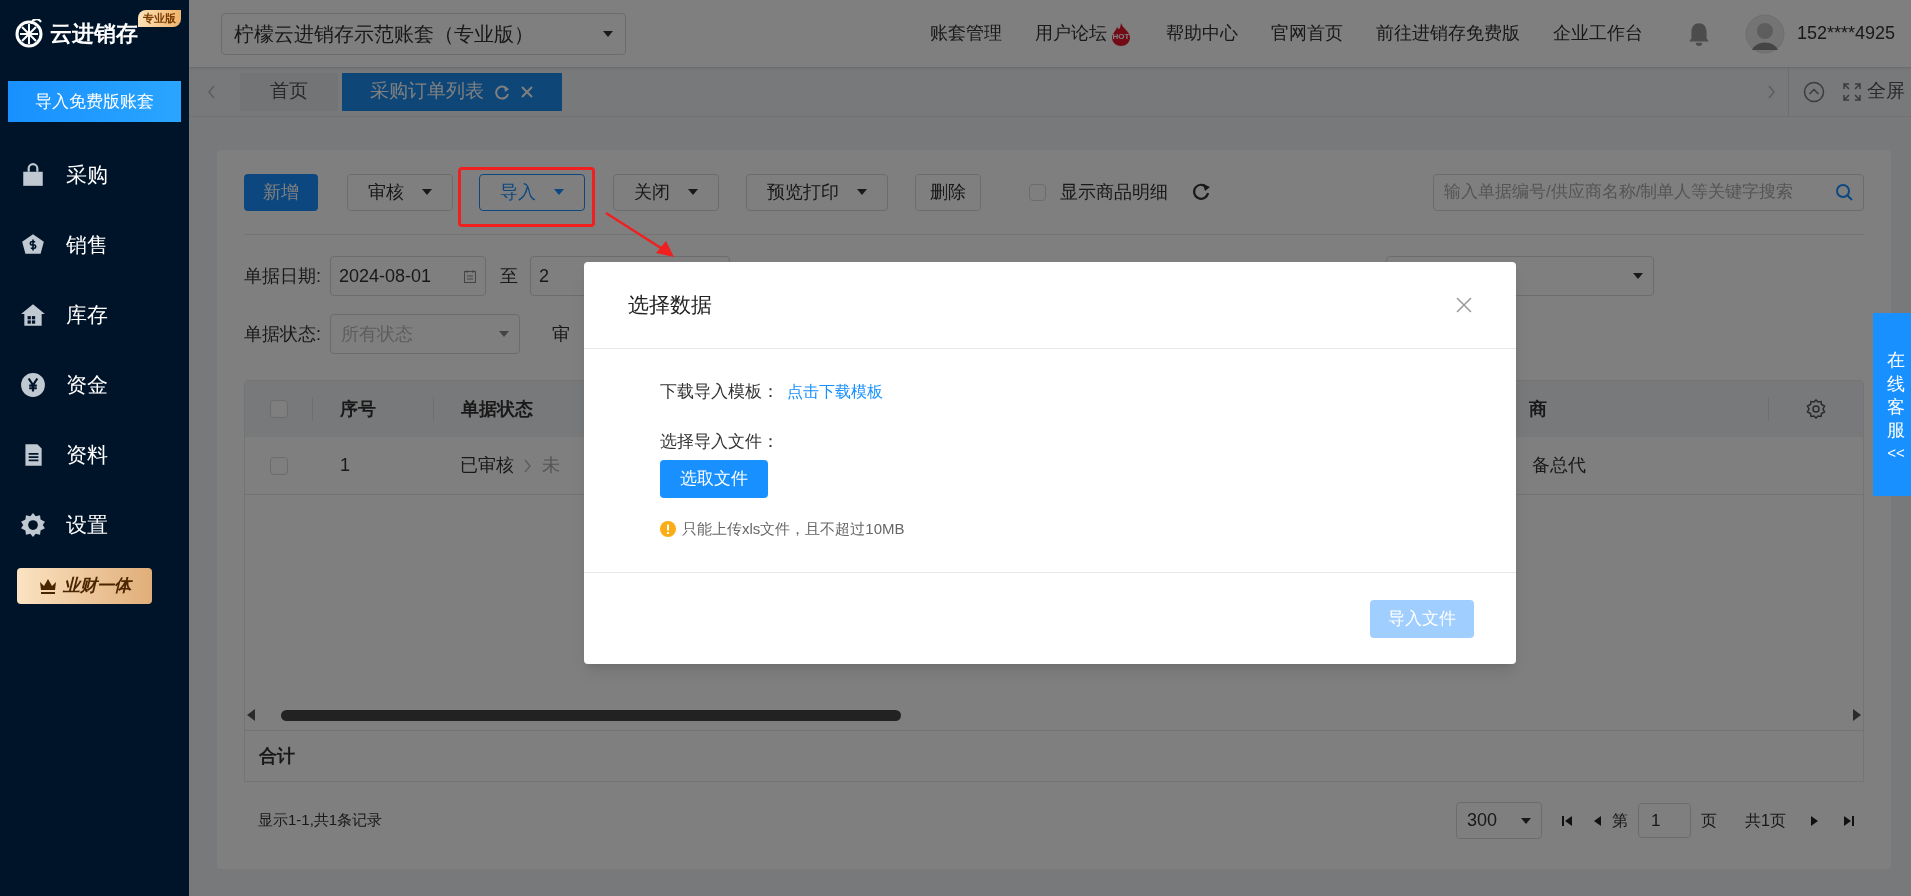  I want to click on sidebar-item: 设置, so click(94, 525).